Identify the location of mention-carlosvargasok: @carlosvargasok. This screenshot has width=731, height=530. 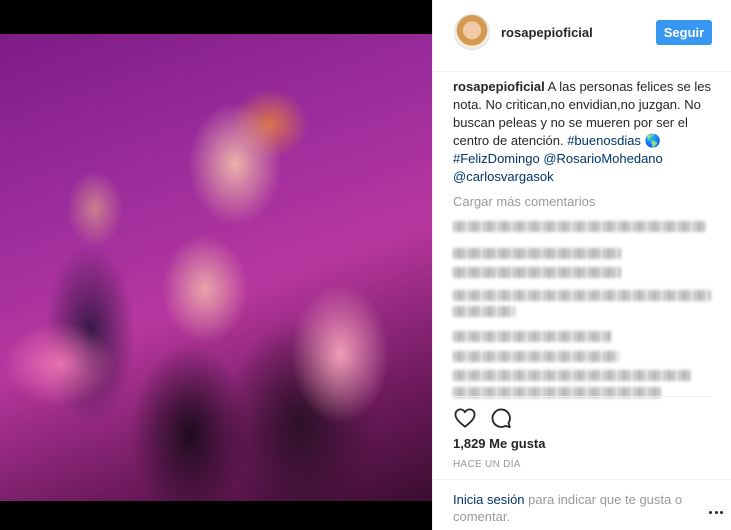
(503, 176).